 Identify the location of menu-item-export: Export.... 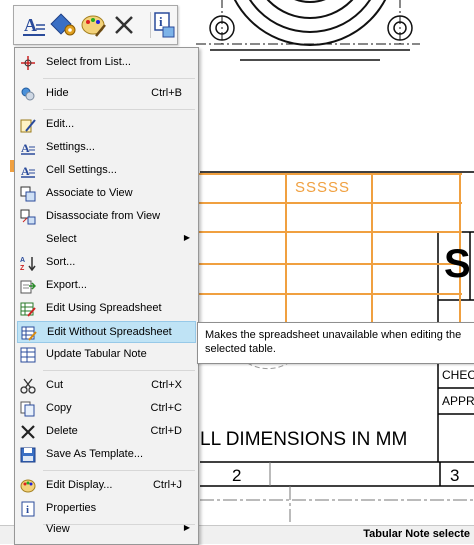
(106, 286).